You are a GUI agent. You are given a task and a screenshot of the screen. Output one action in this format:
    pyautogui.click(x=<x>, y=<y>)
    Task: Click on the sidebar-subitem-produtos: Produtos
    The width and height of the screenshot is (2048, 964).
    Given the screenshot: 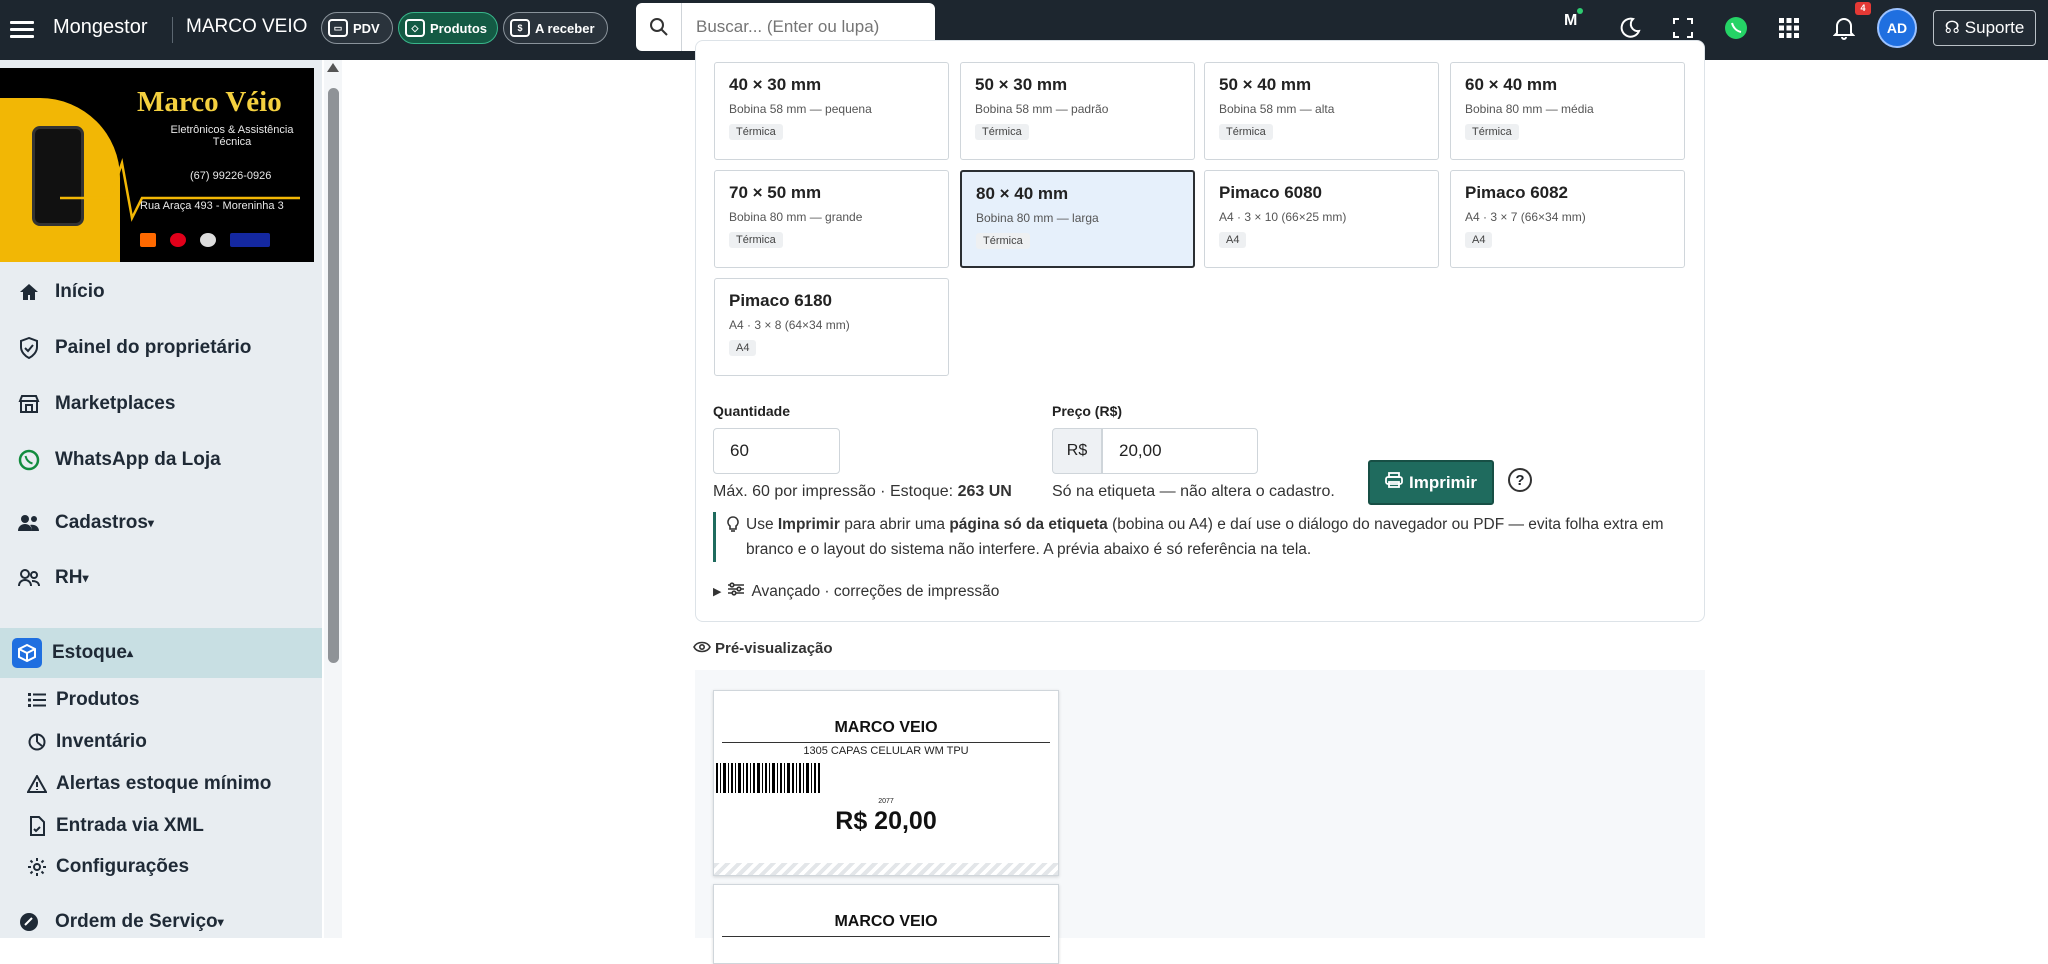 What is the action you would take?
    pyautogui.click(x=161, y=700)
    